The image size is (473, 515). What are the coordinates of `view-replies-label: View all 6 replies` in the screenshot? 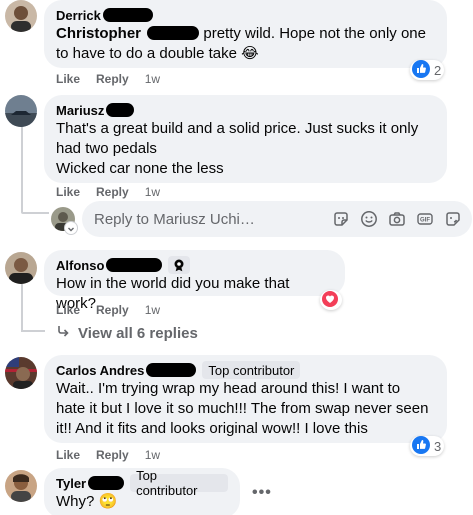 It's located at (138, 333).